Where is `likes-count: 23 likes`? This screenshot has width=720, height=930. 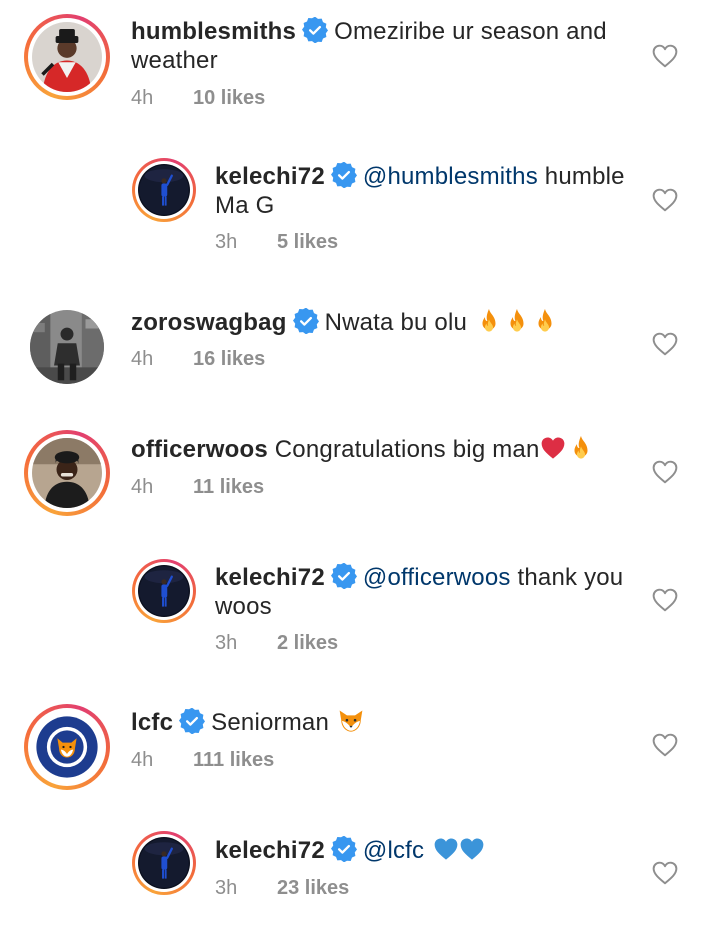
likes-count: 23 likes is located at coordinates (313, 888).